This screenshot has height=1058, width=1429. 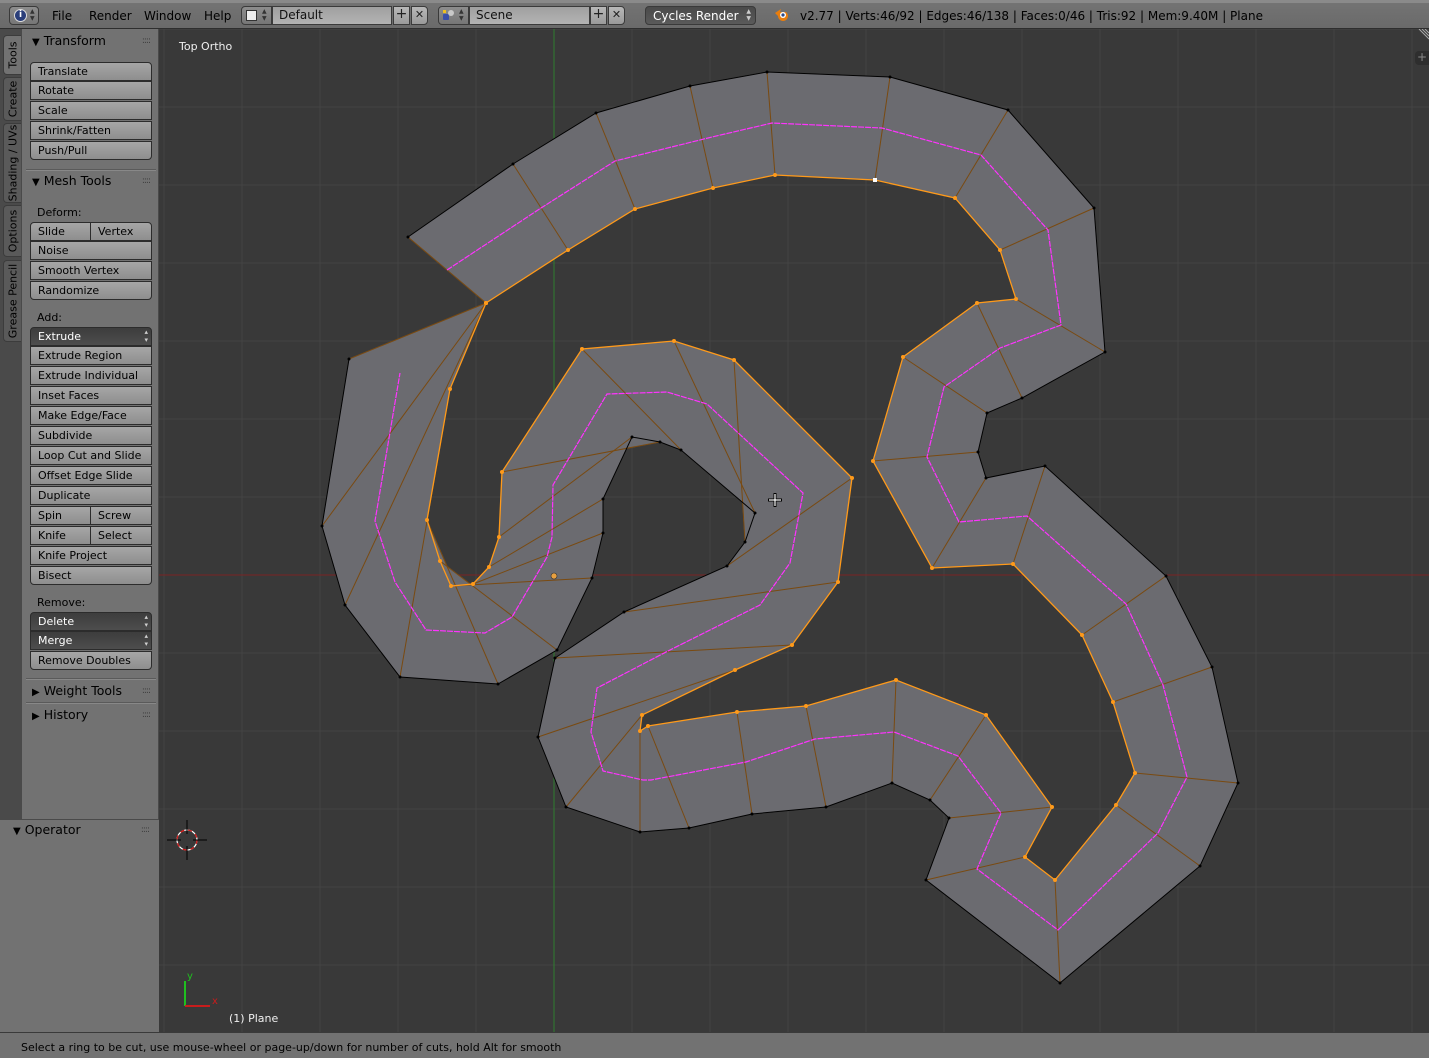 I want to click on area-split-handle, so click(x=1423, y=34).